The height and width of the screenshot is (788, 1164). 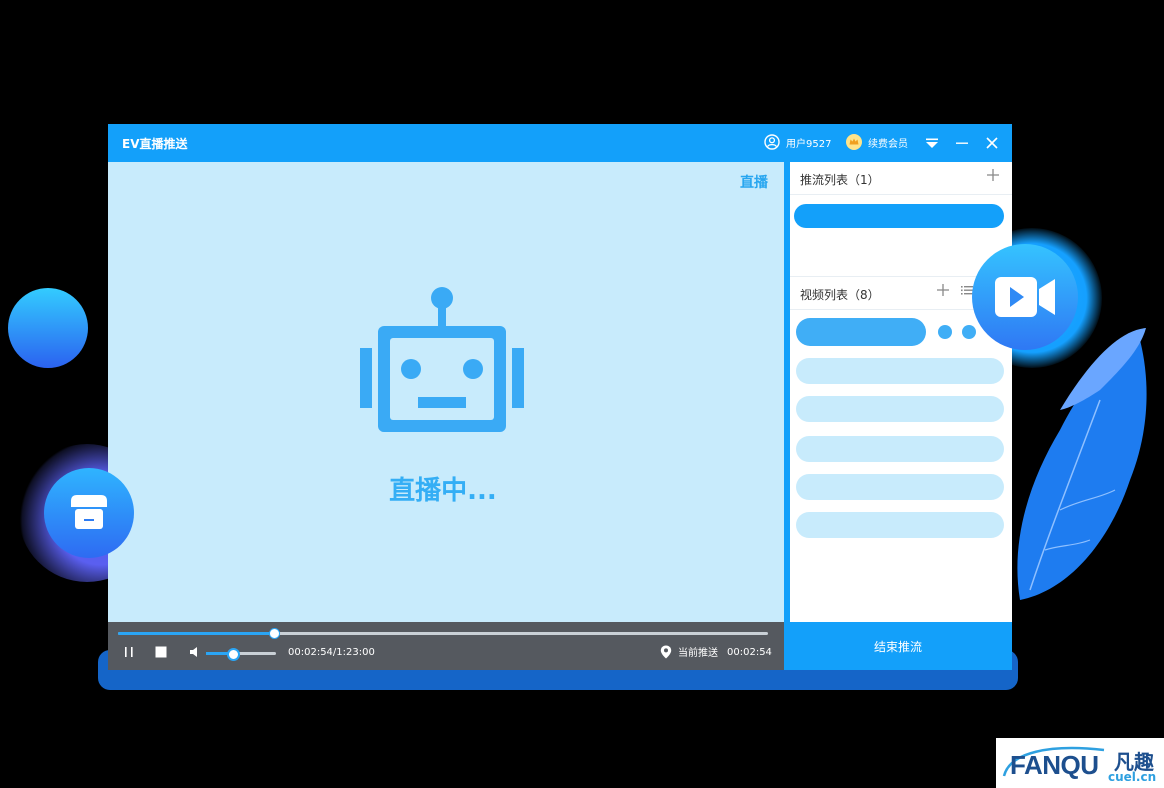 I want to click on crown-icon, so click(x=854, y=142).